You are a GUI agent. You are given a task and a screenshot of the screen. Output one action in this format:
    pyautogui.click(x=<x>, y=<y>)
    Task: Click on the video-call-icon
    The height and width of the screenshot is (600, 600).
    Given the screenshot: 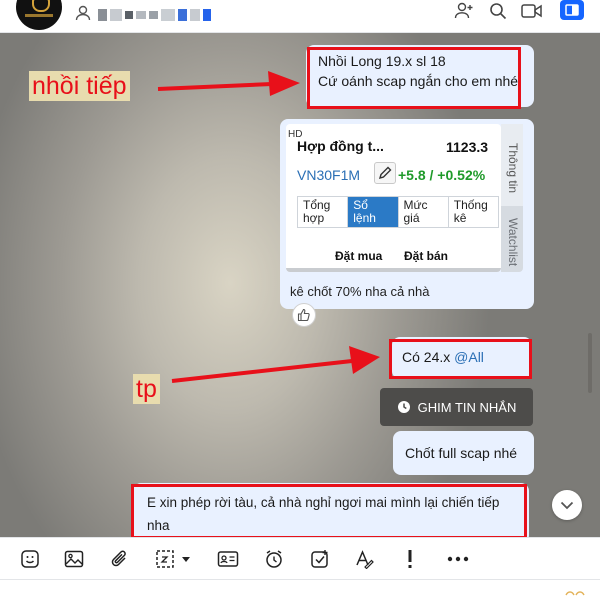 What is the action you would take?
    pyautogui.click(x=532, y=11)
    